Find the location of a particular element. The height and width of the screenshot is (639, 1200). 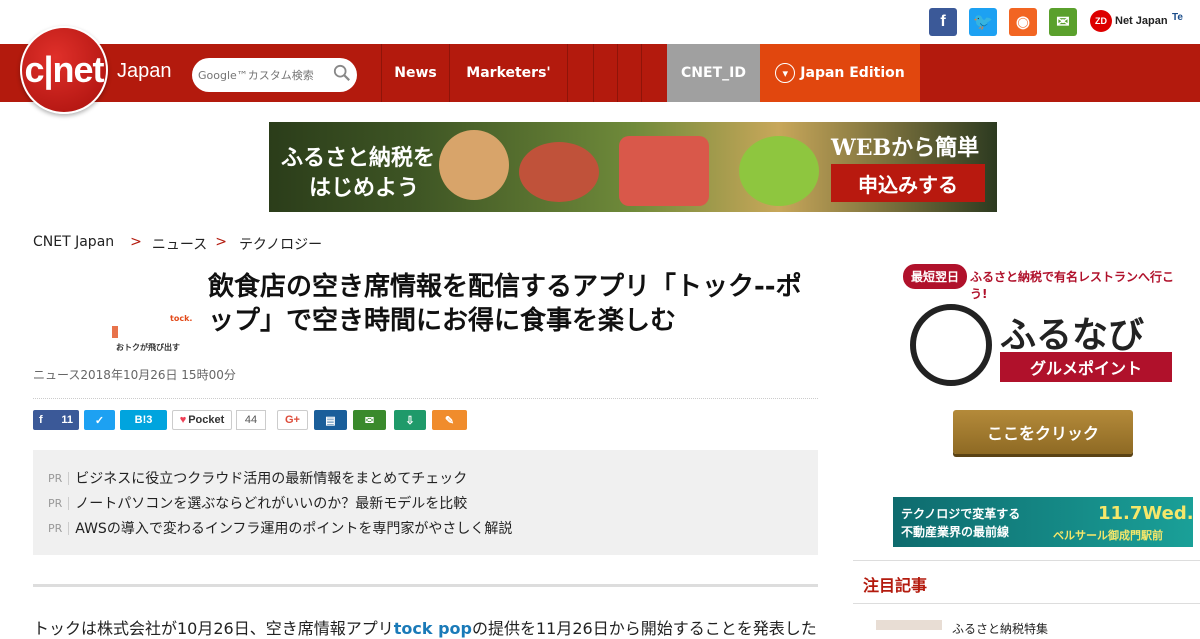

print-icon: ▤ is located at coordinates (330, 420).